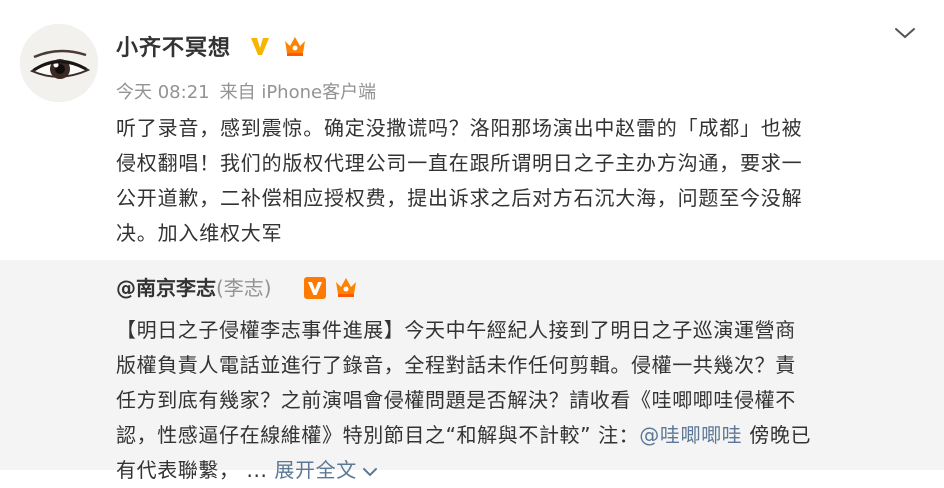 This screenshot has width=944, height=488. Describe the element at coordinates (456, 400) in the screenshot. I see `repost-content-line: 任方到底有幾家？之前演唱會侵權問題是否解決？請收看《哇唧唧哇侵權不` at that location.